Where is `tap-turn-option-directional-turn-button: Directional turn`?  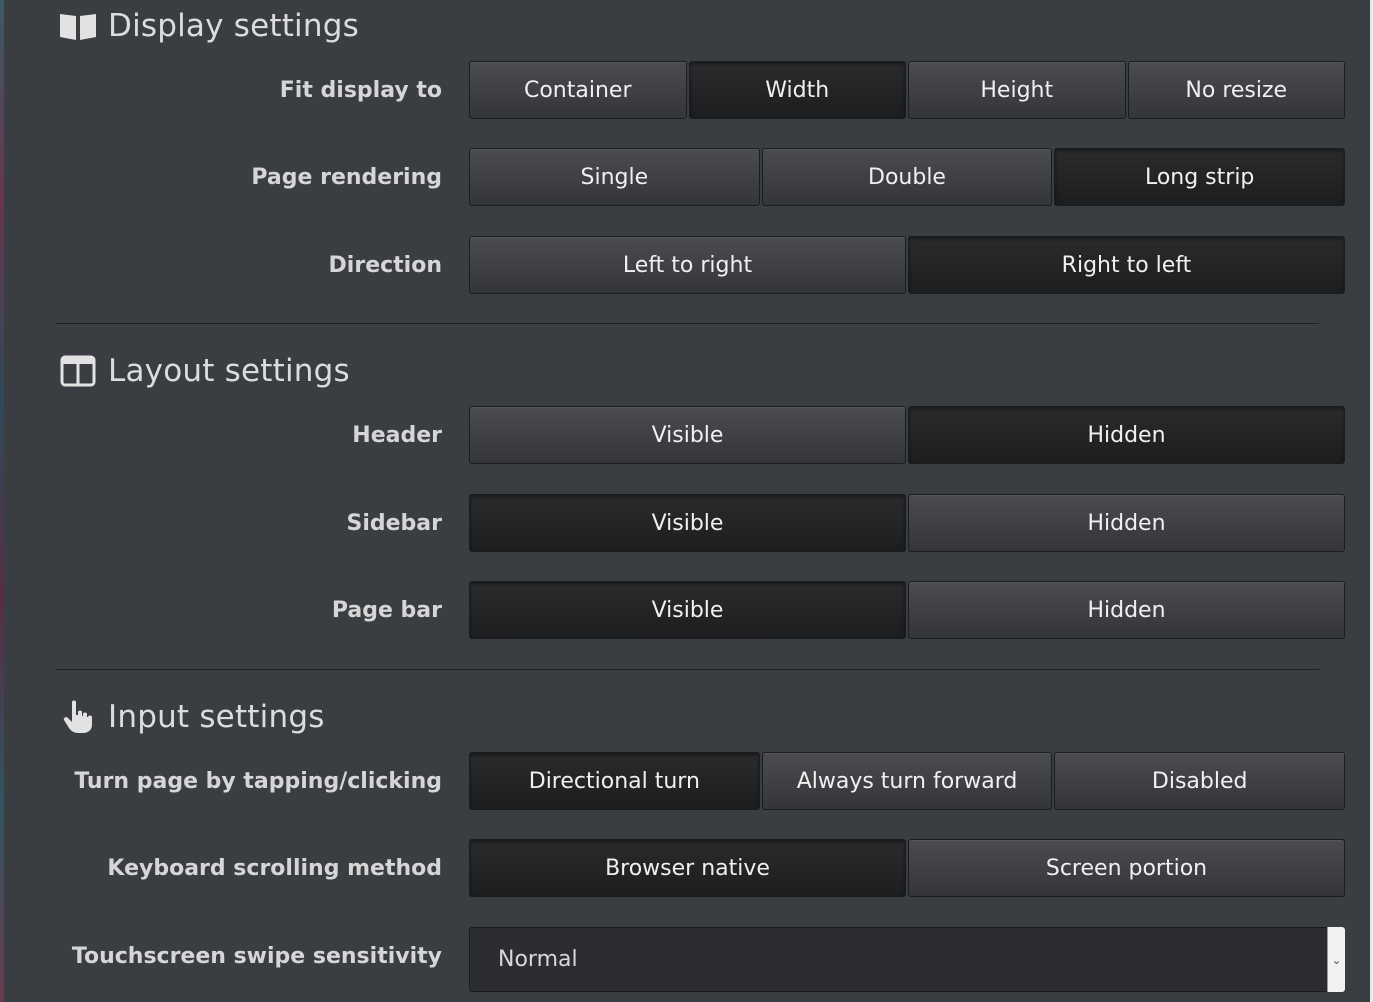
tap-turn-option-directional-turn-button: Directional turn is located at coordinates (614, 781).